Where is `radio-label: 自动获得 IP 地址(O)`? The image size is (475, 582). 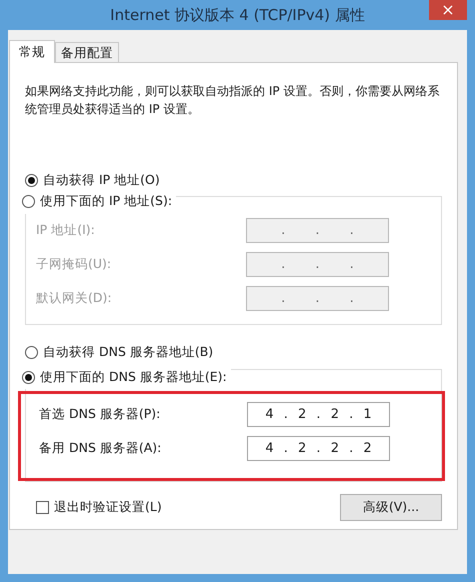
radio-label: 自动获得 IP 地址(O) is located at coordinates (101, 180).